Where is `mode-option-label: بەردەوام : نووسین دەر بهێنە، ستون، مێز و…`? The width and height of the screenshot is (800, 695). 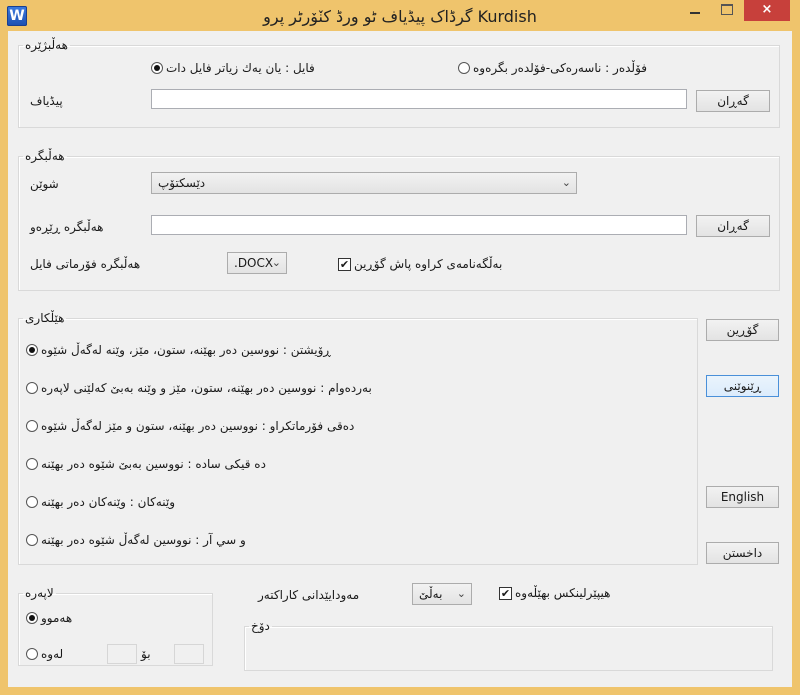 mode-option-label: بەردەوام : نووسین دەر بهێنە، ستون، مێز و… is located at coordinates (206, 388).